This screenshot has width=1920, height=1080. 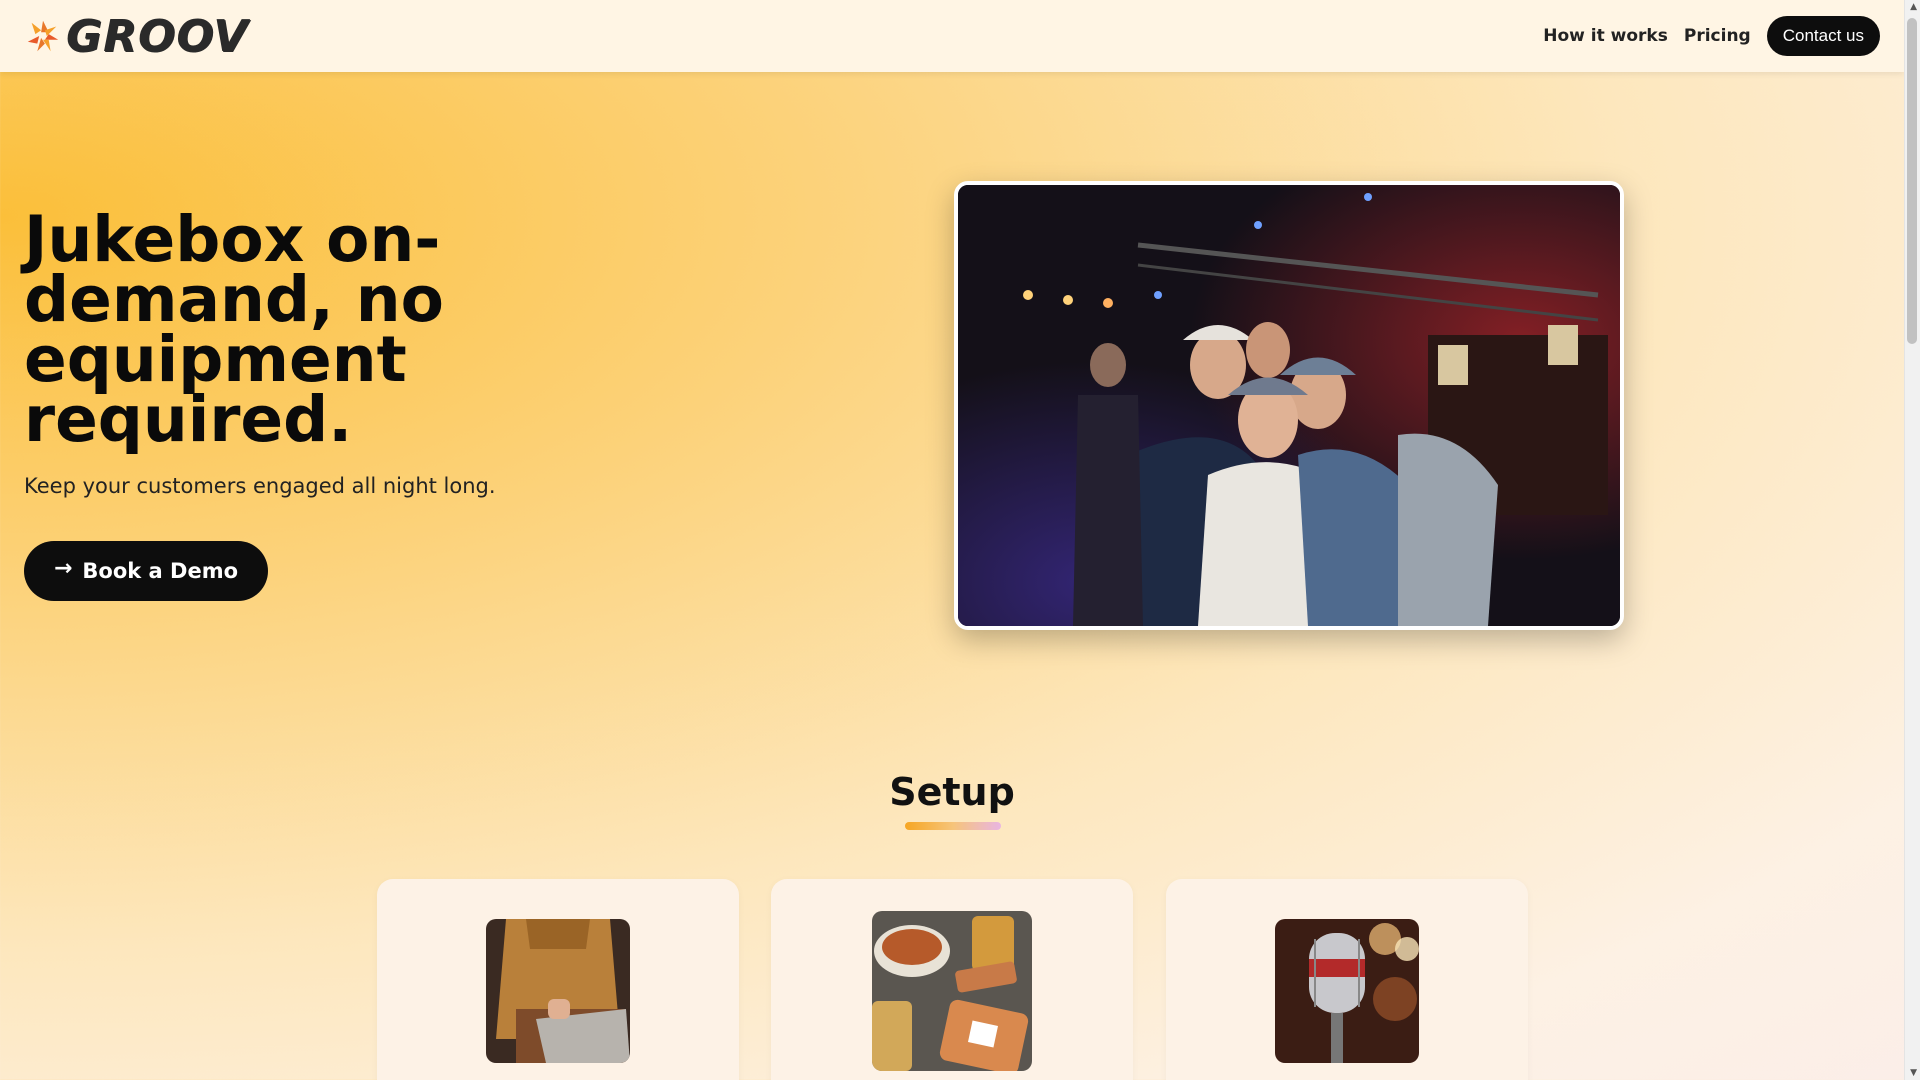 What do you see at coordinates (1347, 991) in the screenshot?
I see `vintage-microphone-image` at bounding box center [1347, 991].